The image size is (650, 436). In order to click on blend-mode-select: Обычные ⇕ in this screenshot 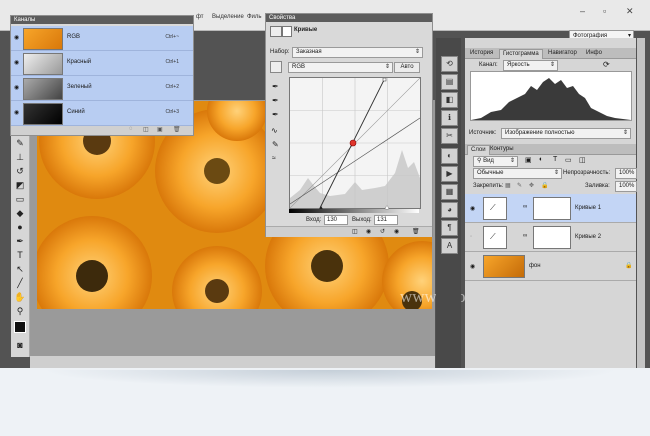, I will do `click(517, 173)`.